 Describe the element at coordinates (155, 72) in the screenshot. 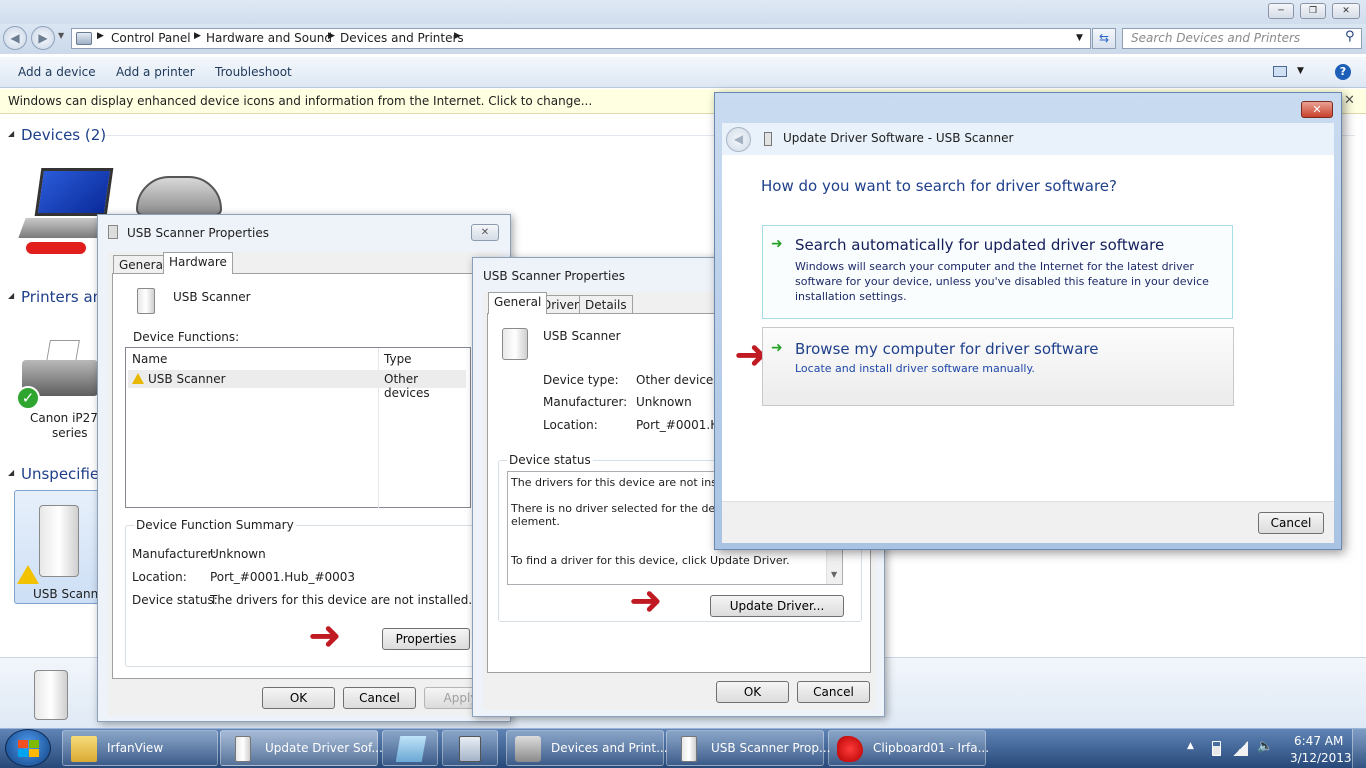

I see `add-printer-button: Add a printer` at that location.